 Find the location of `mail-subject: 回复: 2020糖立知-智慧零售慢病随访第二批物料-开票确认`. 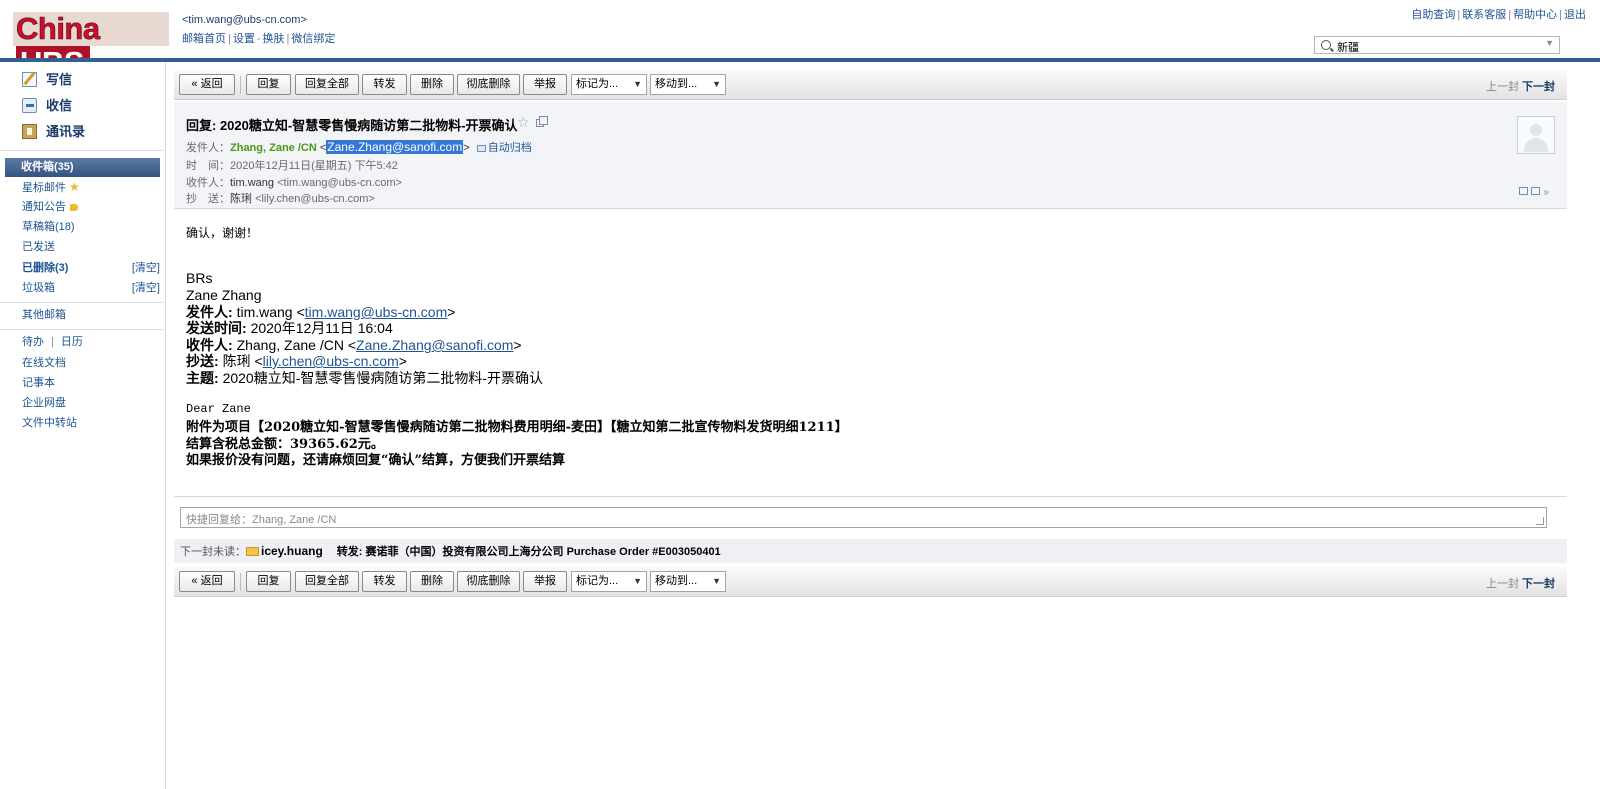

mail-subject: 回复: 2020糖立知-智慧零售慢病随访第二批物料-开票确认 is located at coordinates (352, 125).